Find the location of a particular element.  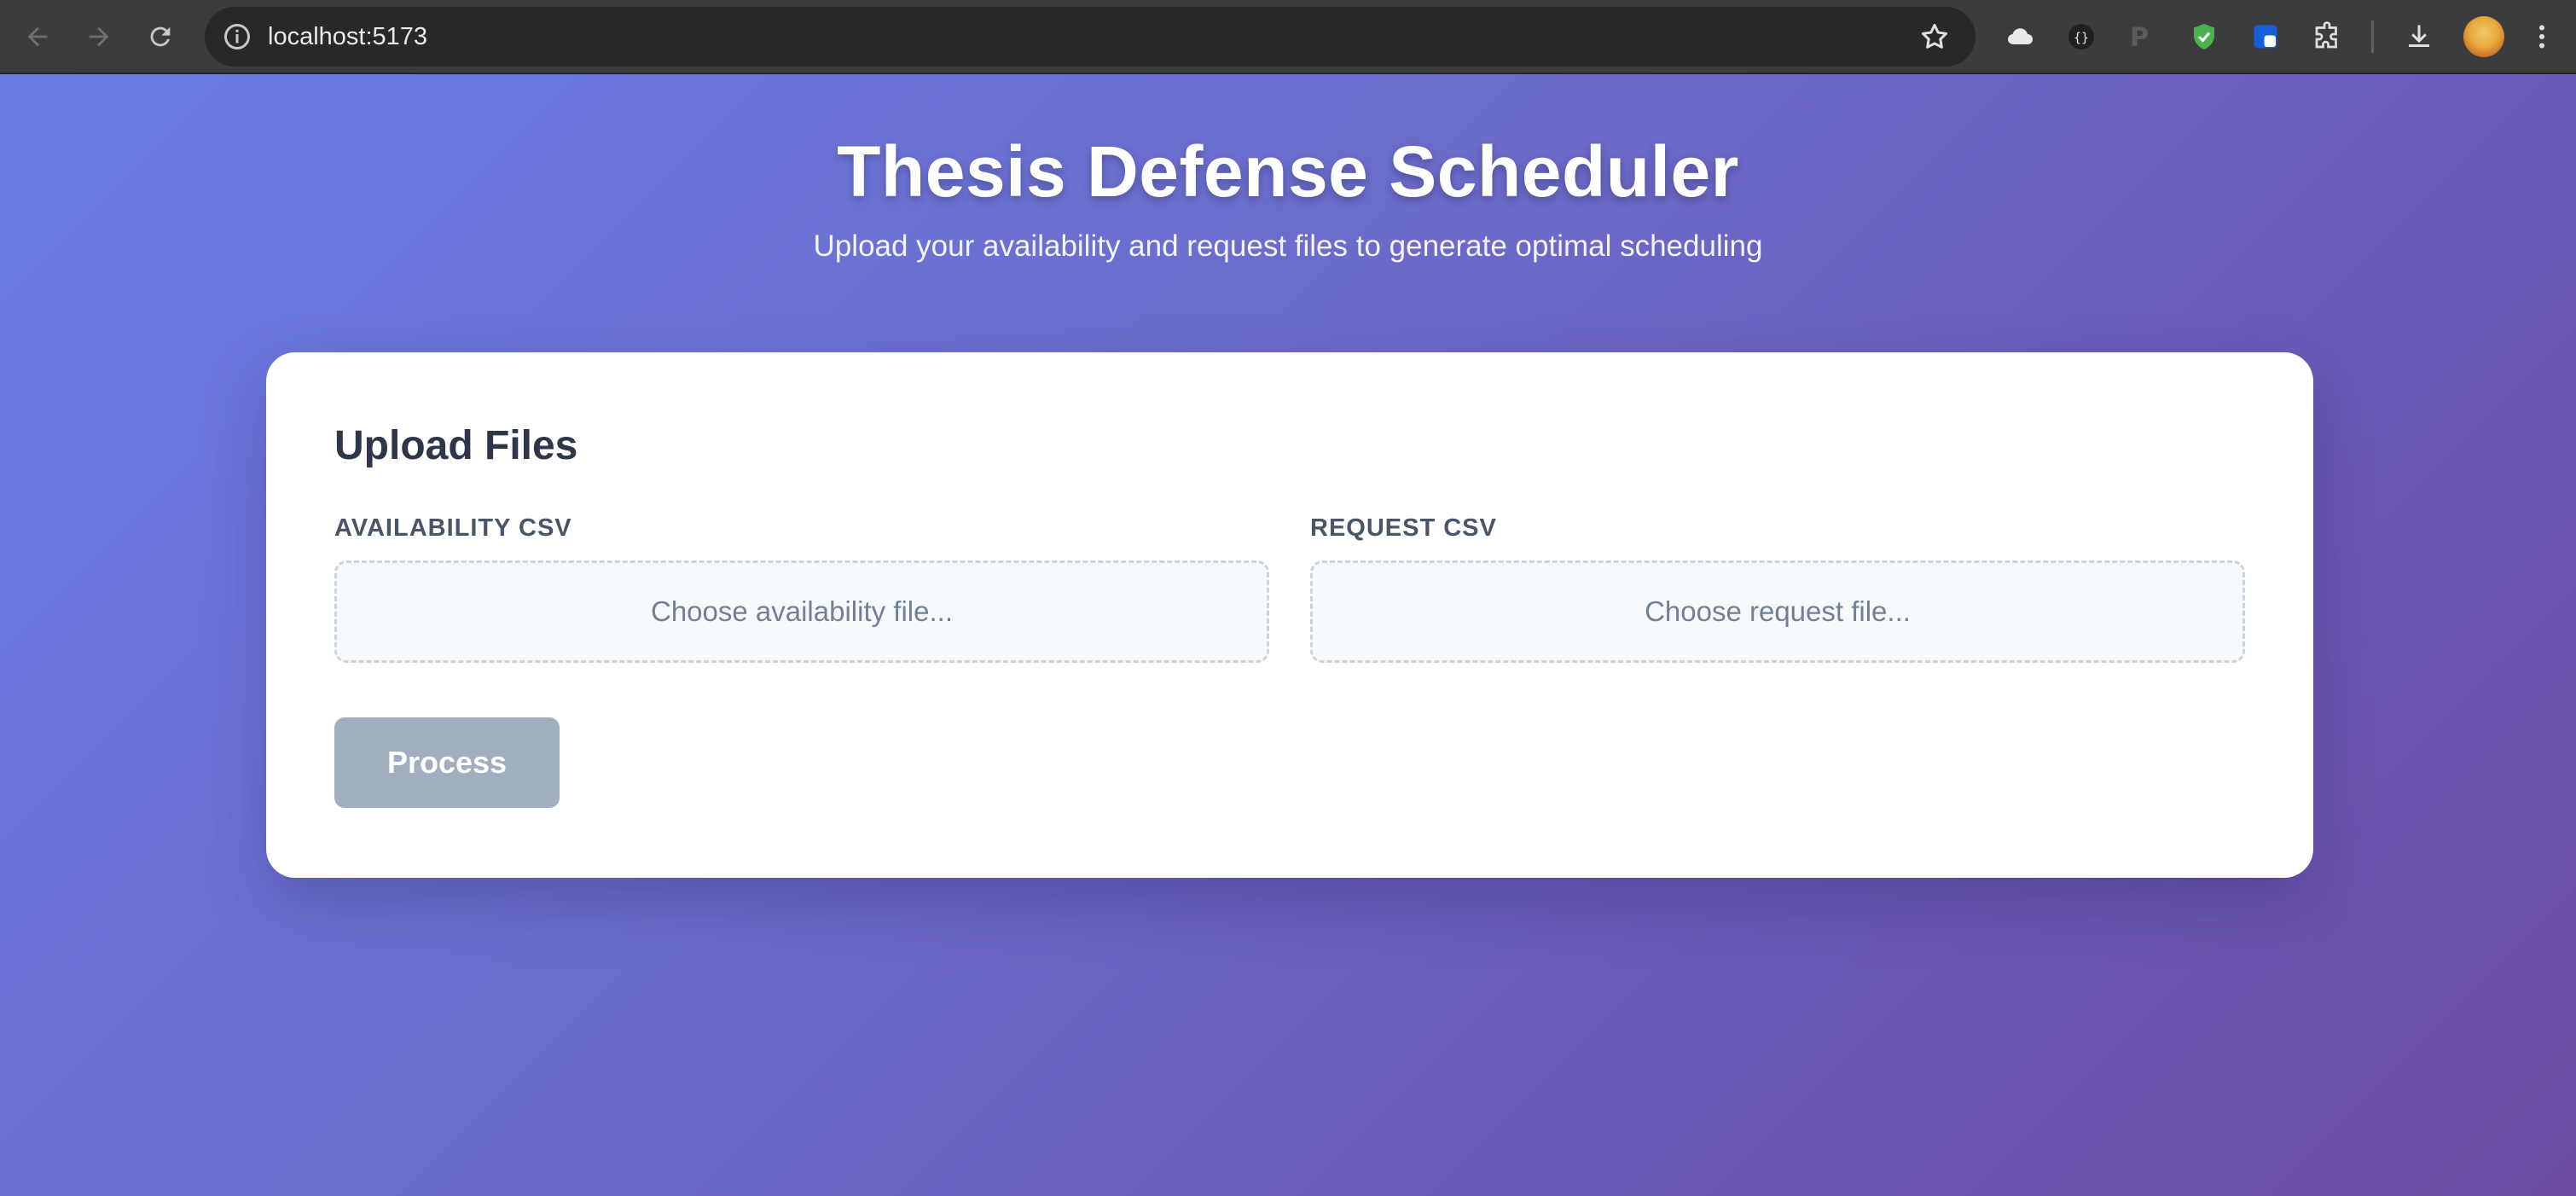

menu-kebab-icon is located at coordinates (2541, 36).